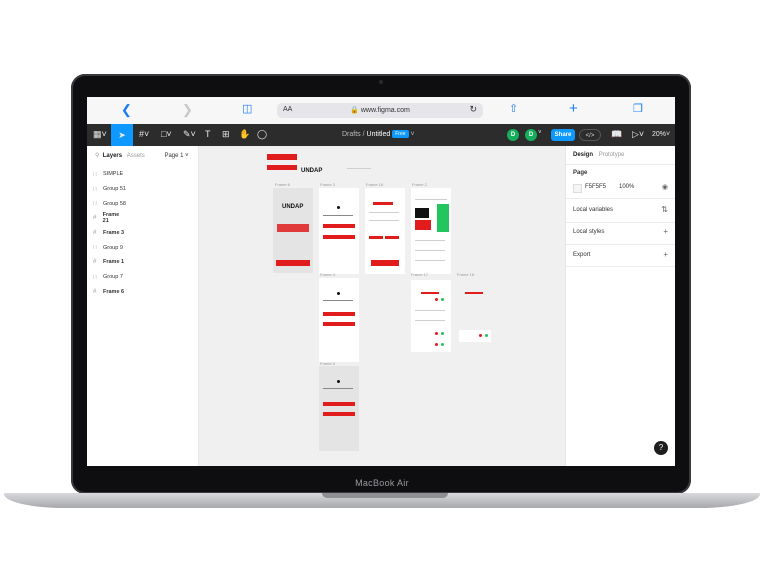  I want to click on layer-item: # Frame 6, so click(109, 292).